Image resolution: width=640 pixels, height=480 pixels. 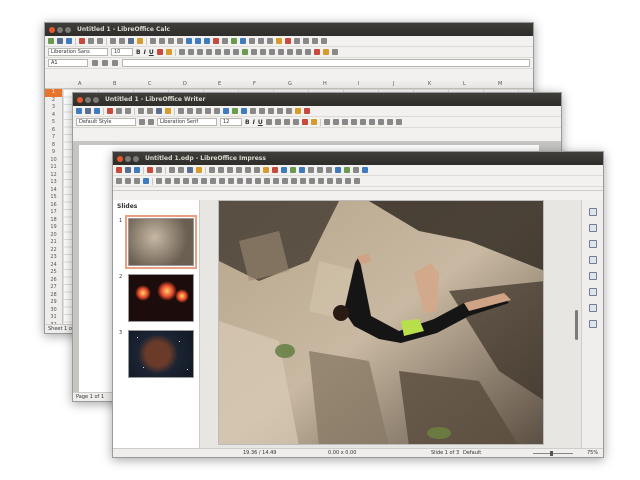 What do you see at coordinates (338, 170) in the screenshot?
I see `display-views-icon` at bounding box center [338, 170].